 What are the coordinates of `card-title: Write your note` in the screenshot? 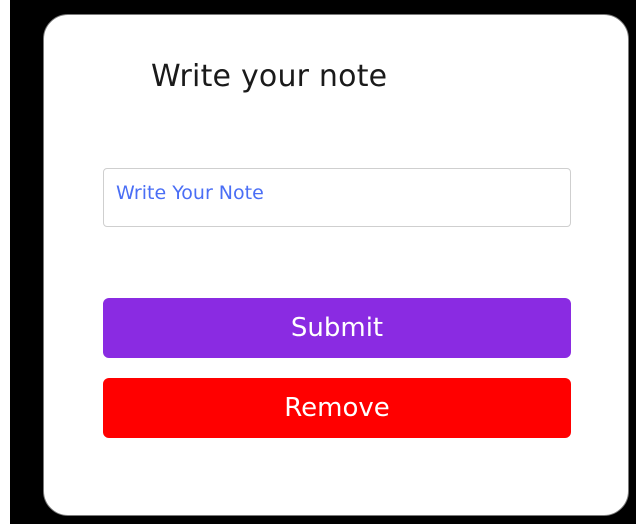 It's located at (269, 76).